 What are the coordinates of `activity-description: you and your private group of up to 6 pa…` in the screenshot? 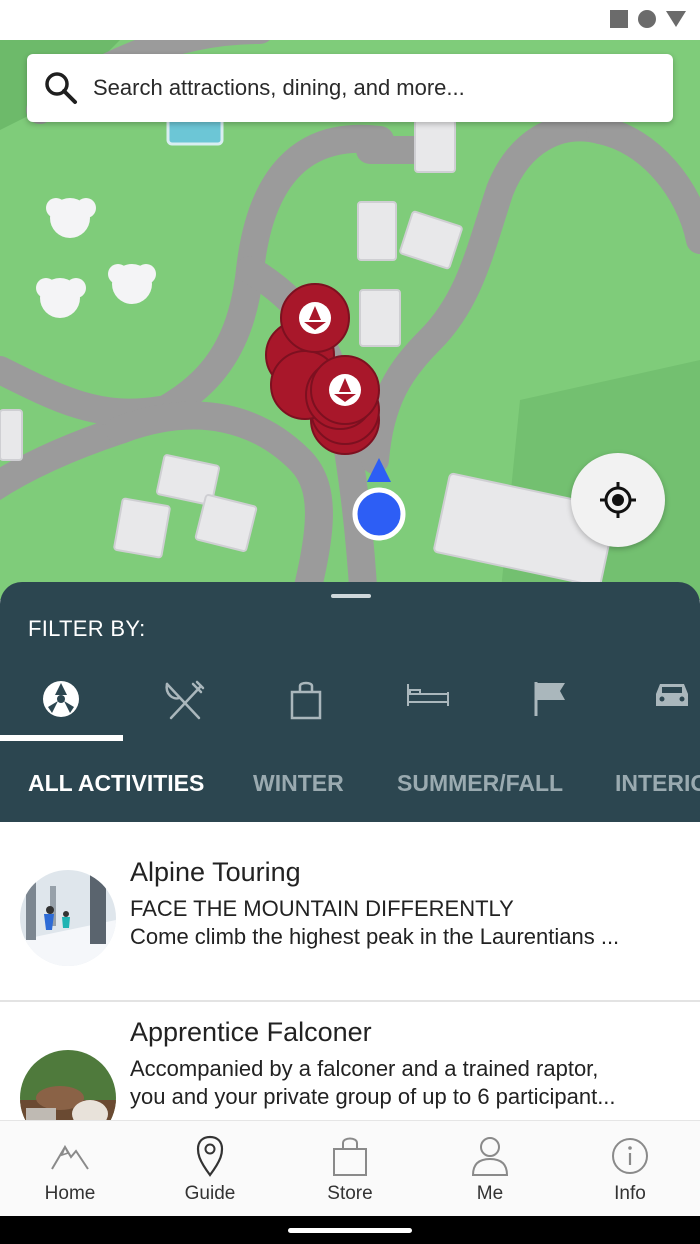 It's located at (373, 1096).